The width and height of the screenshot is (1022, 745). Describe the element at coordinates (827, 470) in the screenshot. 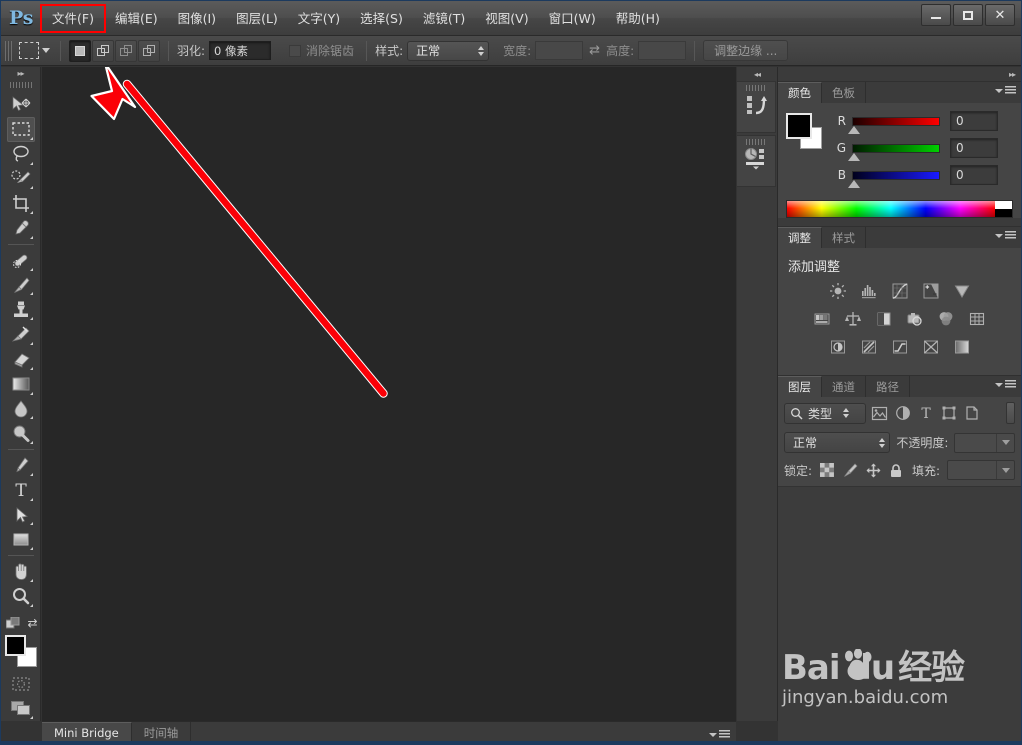

I see `lock-transparent-pixels-icon` at that location.